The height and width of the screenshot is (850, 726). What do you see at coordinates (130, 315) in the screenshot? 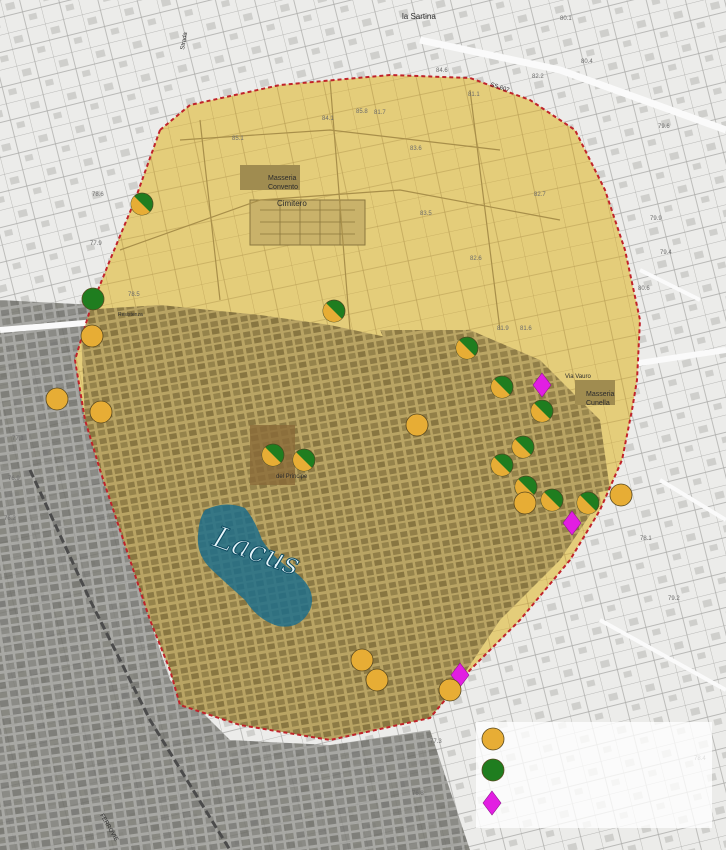
I see `label-resistenza: Resistenza` at bounding box center [130, 315].